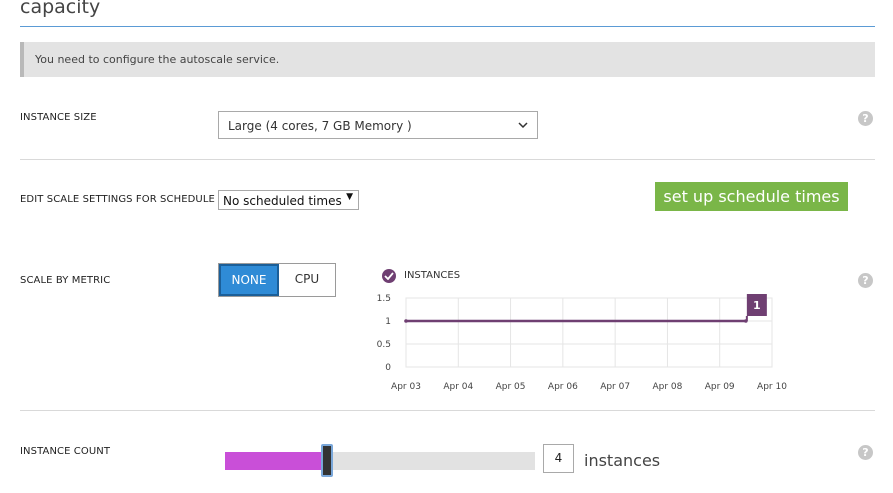 The image size is (893, 493). What do you see at coordinates (307, 280) in the screenshot?
I see `metric-option-cpu: CPU` at bounding box center [307, 280].